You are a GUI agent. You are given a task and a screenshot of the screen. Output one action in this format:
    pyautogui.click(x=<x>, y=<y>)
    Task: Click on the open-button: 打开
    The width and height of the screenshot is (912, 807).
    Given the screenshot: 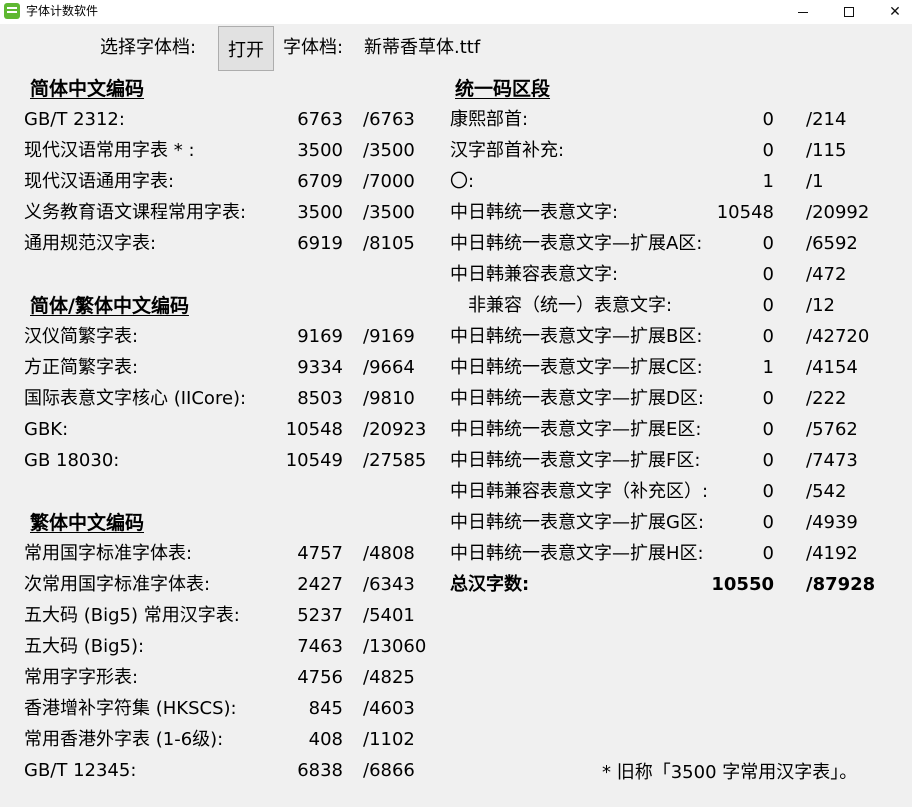 What is the action you would take?
    pyautogui.click(x=246, y=48)
    